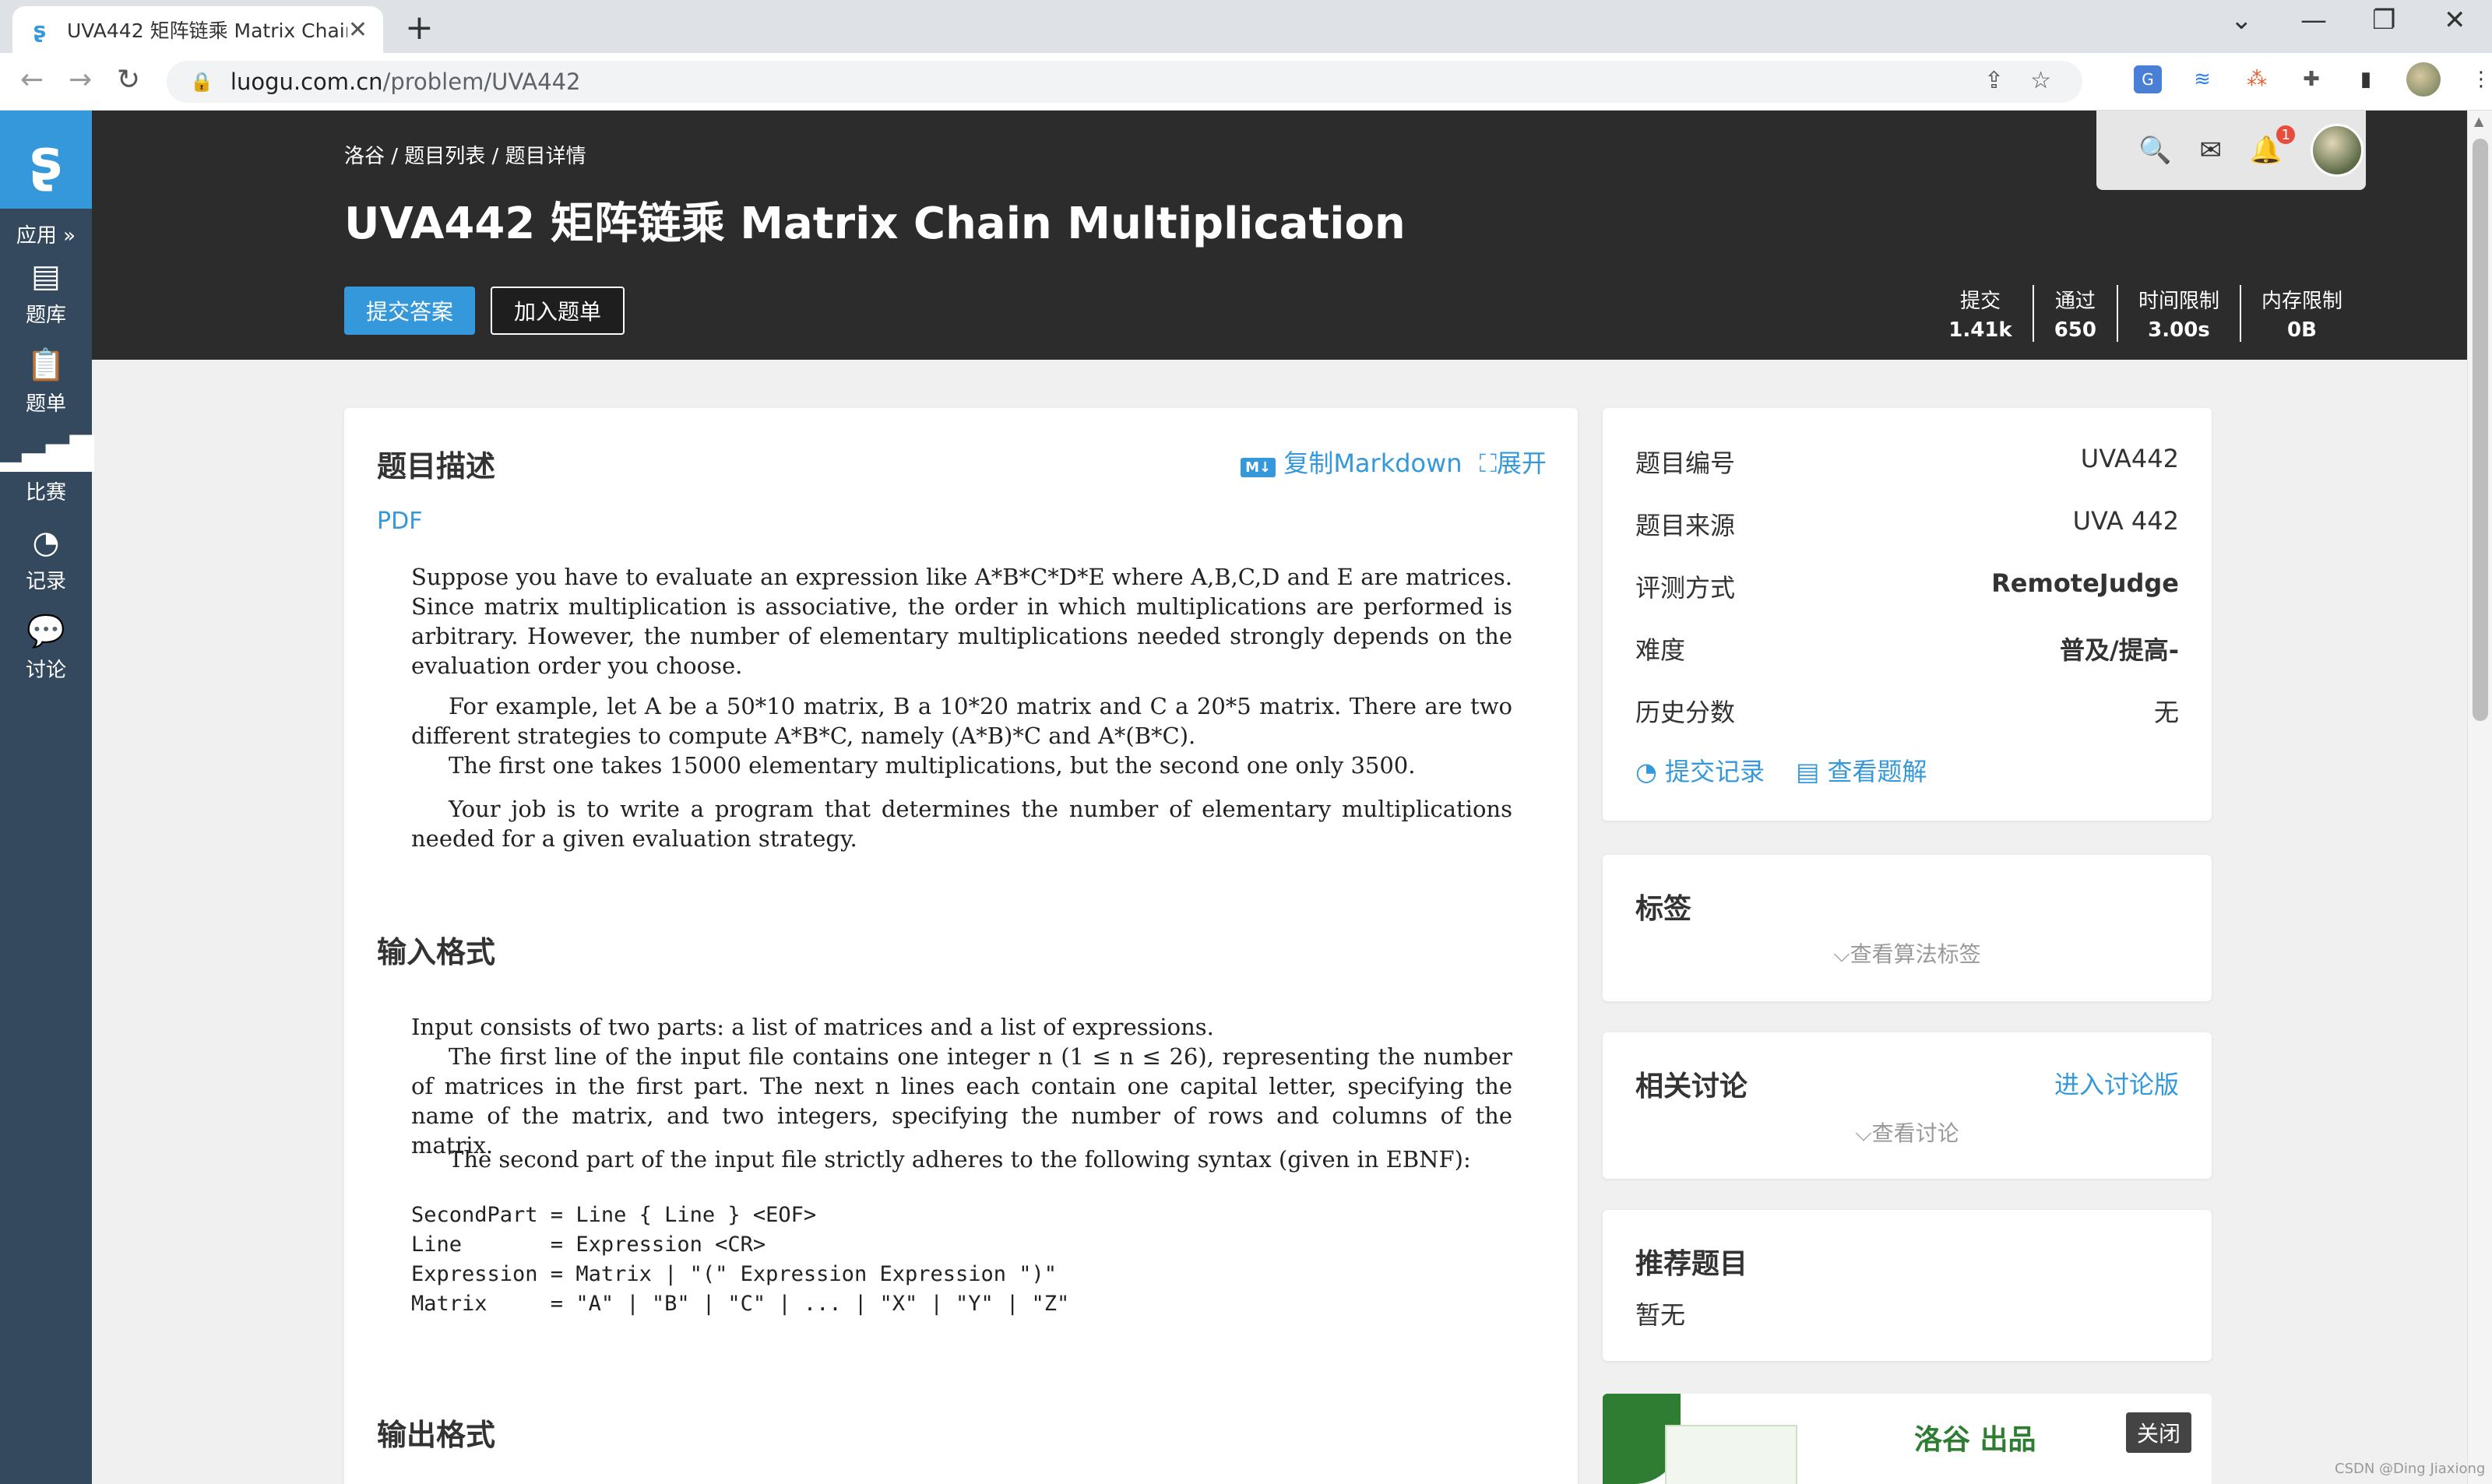 The image size is (2492, 1484). Describe the element at coordinates (465, 154) in the screenshot. I see `breadcrumb: 洛谷 / 题目列表 / 题目详情` at that location.